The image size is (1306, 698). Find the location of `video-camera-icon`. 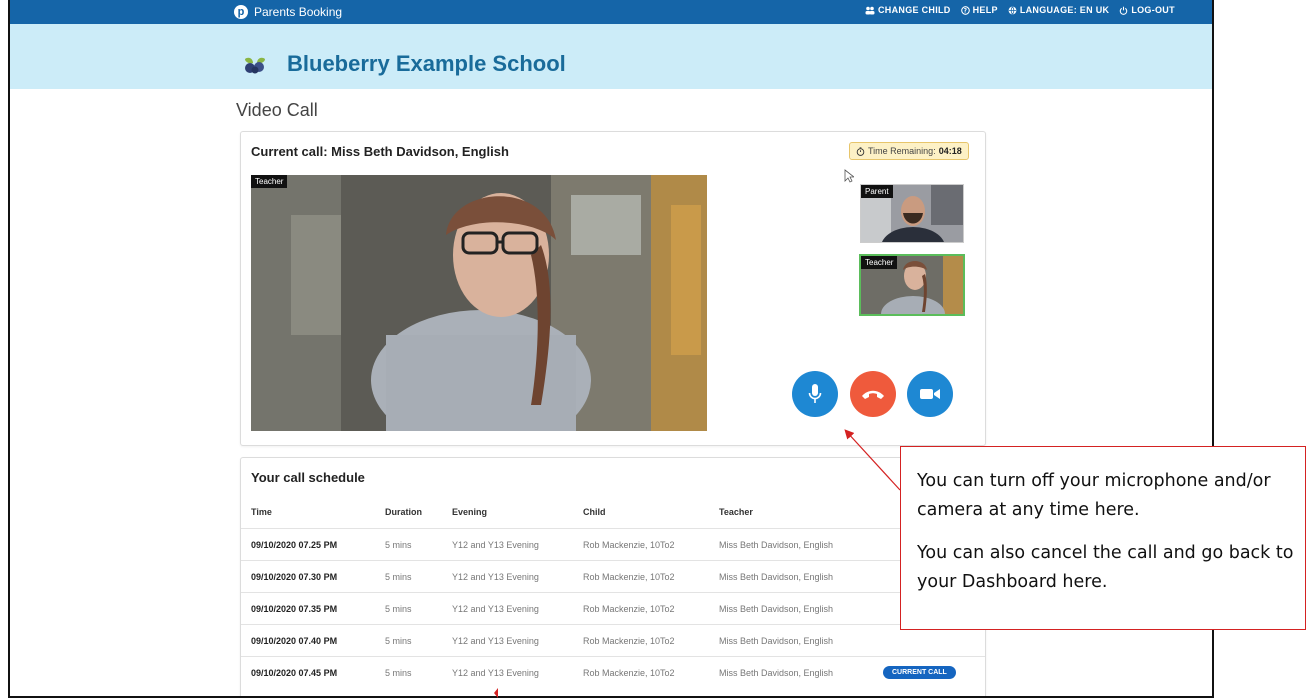

video-camera-icon is located at coordinates (930, 394).